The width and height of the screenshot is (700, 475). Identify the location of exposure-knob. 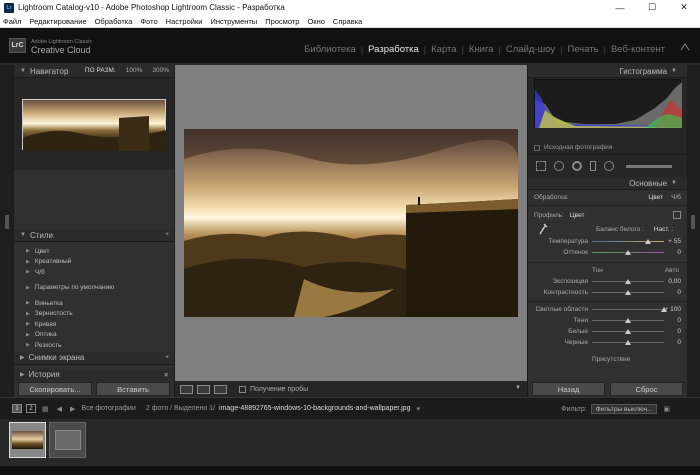
(628, 281).